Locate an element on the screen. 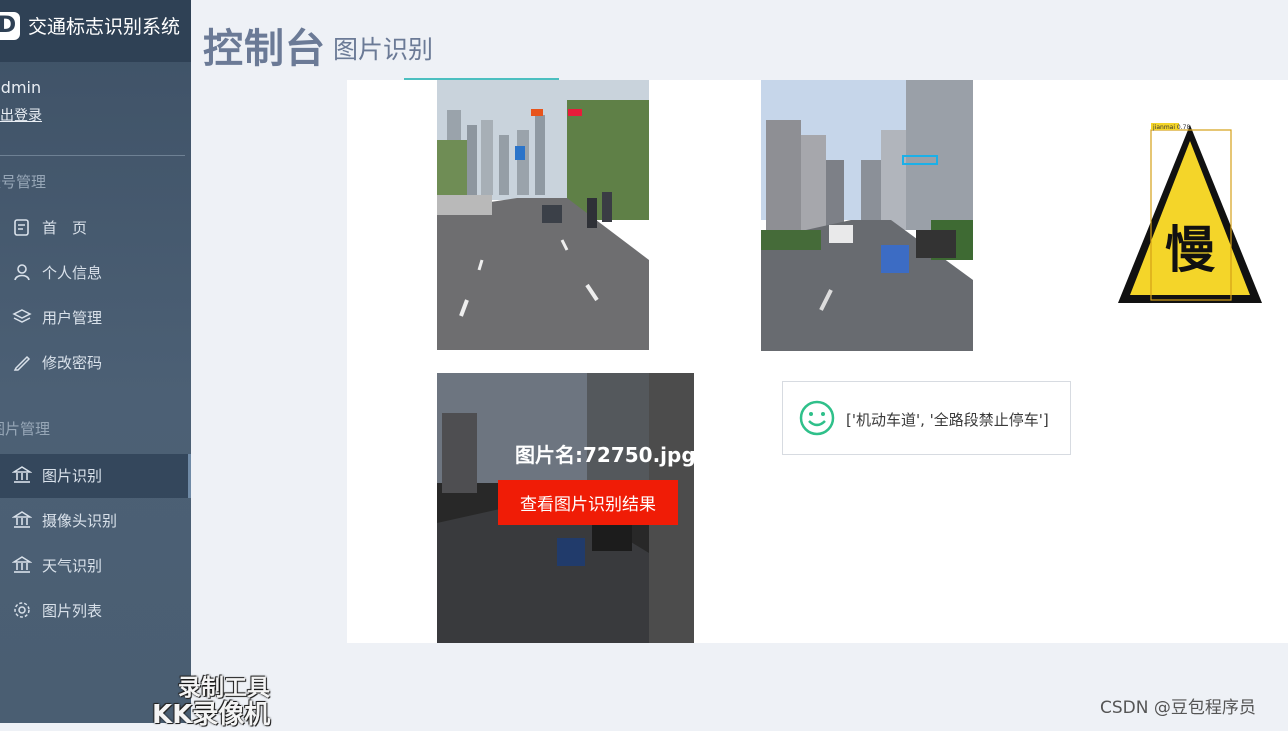  logout-link: 退出登录 is located at coordinates (21, 115).